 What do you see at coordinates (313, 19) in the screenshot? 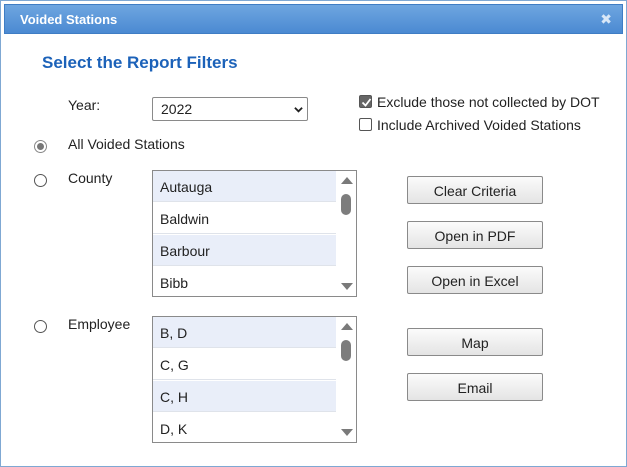
I see `title-bar: Voided Stations ✖` at bounding box center [313, 19].